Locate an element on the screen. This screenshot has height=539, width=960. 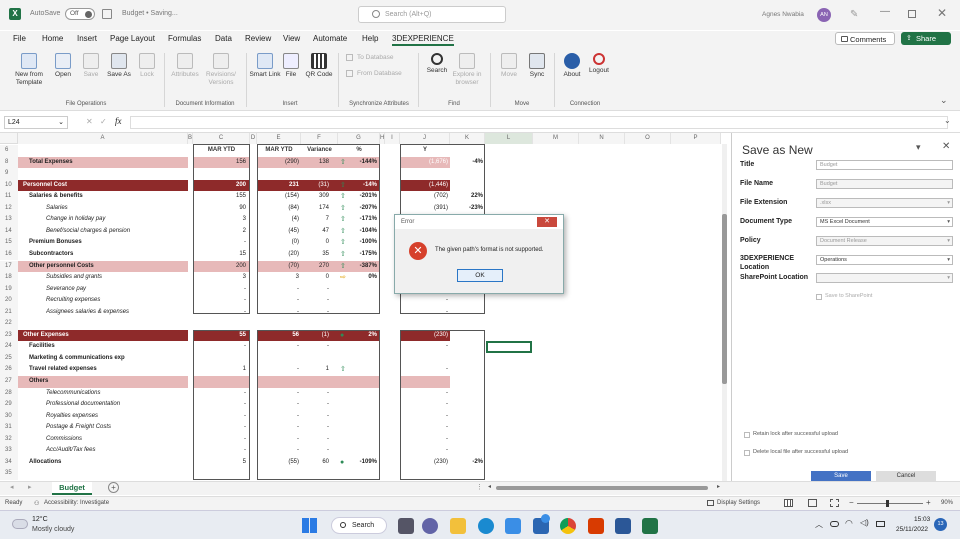
new-from-template-button: New from Template is located at coordinates (29, 70).